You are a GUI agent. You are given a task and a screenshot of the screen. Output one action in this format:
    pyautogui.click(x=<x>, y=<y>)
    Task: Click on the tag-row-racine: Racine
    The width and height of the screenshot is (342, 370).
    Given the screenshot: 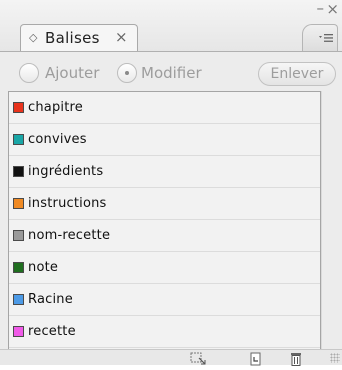 What is the action you would take?
    pyautogui.click(x=164, y=300)
    